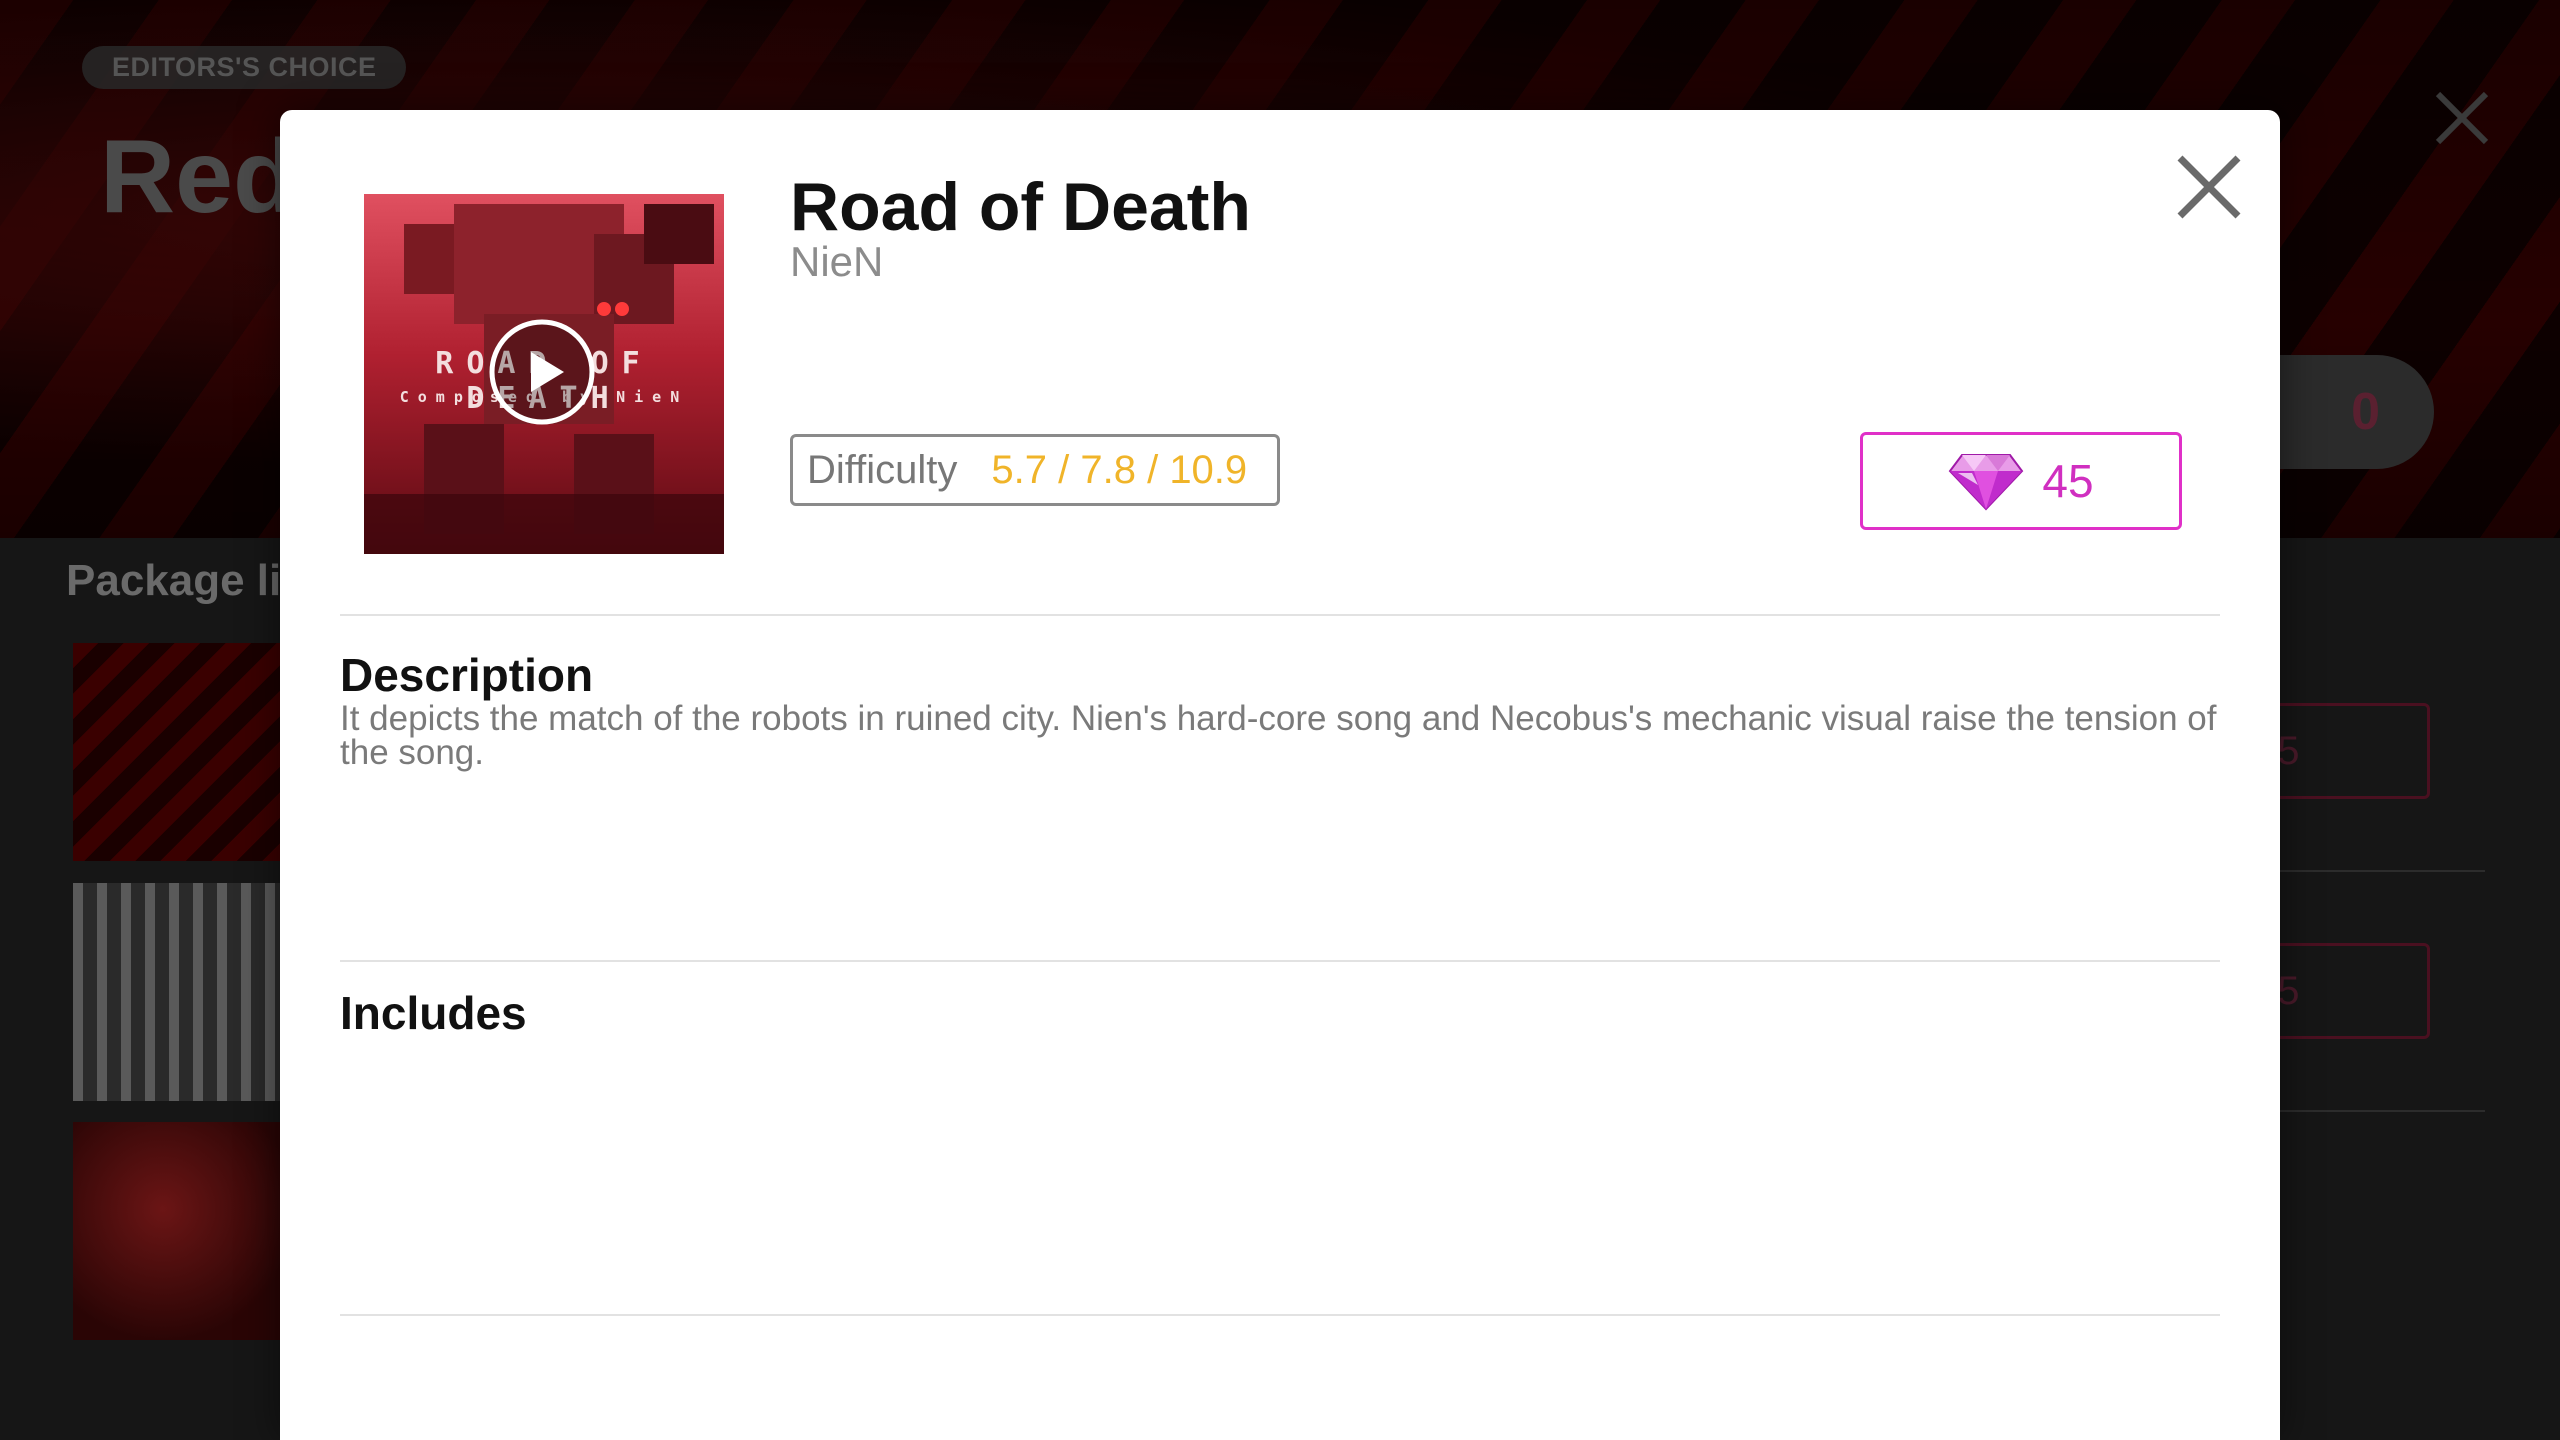 The image size is (2560, 1440). I want to click on difficulty-box: Difficulty 5.7 / 7.8 / 10.9, so click(1035, 470).